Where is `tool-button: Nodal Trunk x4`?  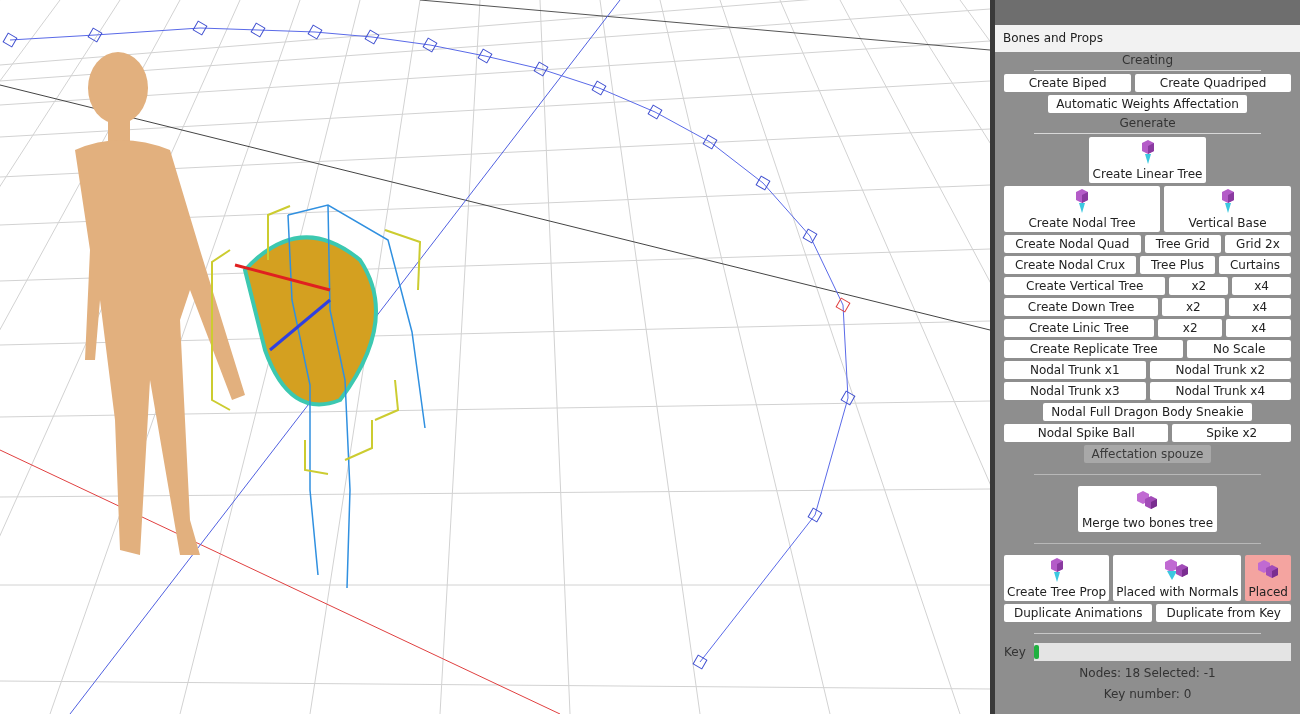
tool-button: Nodal Trunk x4 is located at coordinates (1220, 391).